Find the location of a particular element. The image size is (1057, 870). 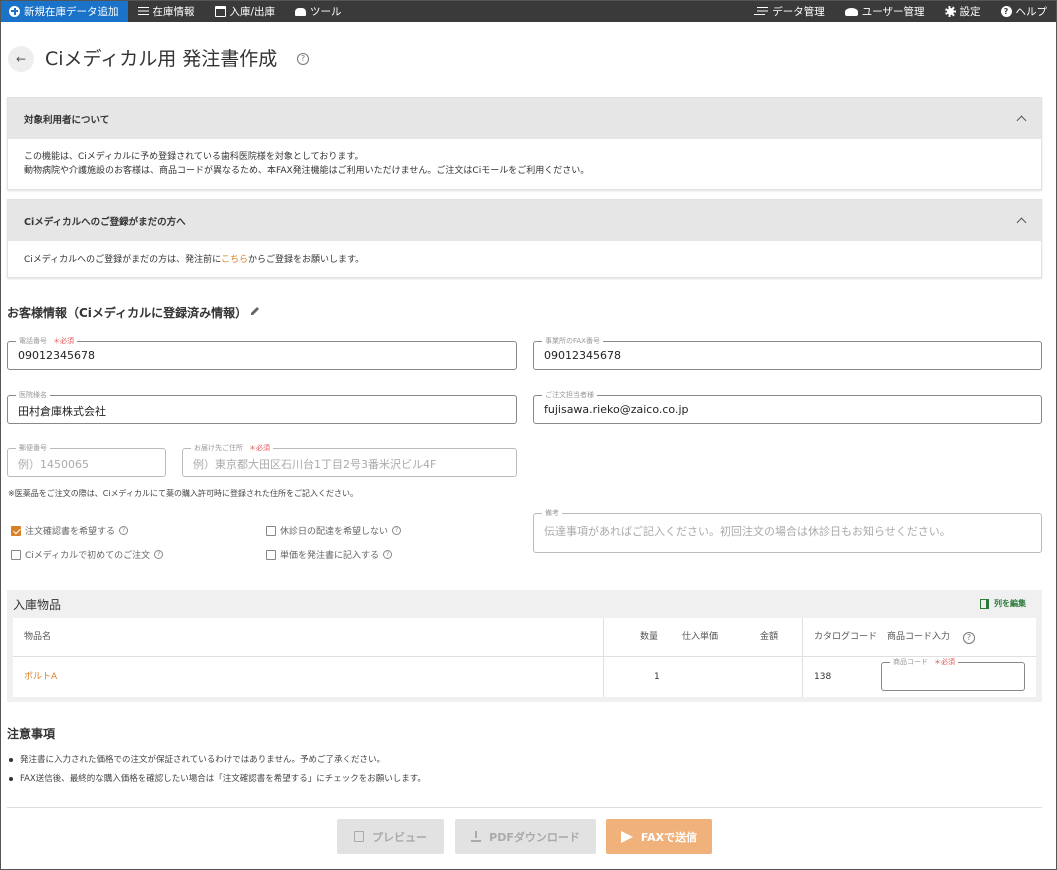

nav-help-label: ヘルプ is located at coordinates (1031, 11).